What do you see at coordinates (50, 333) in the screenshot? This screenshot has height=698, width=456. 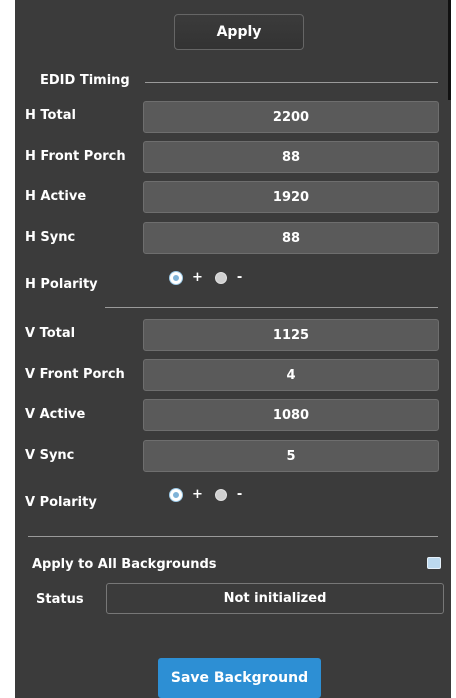 I see `label-v-total: V Total` at bounding box center [50, 333].